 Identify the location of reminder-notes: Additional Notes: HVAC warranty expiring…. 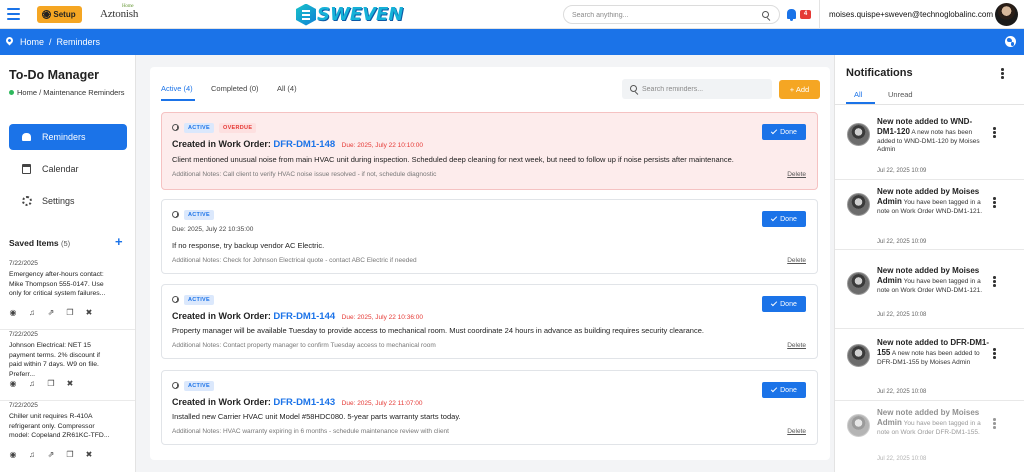
(310, 431).